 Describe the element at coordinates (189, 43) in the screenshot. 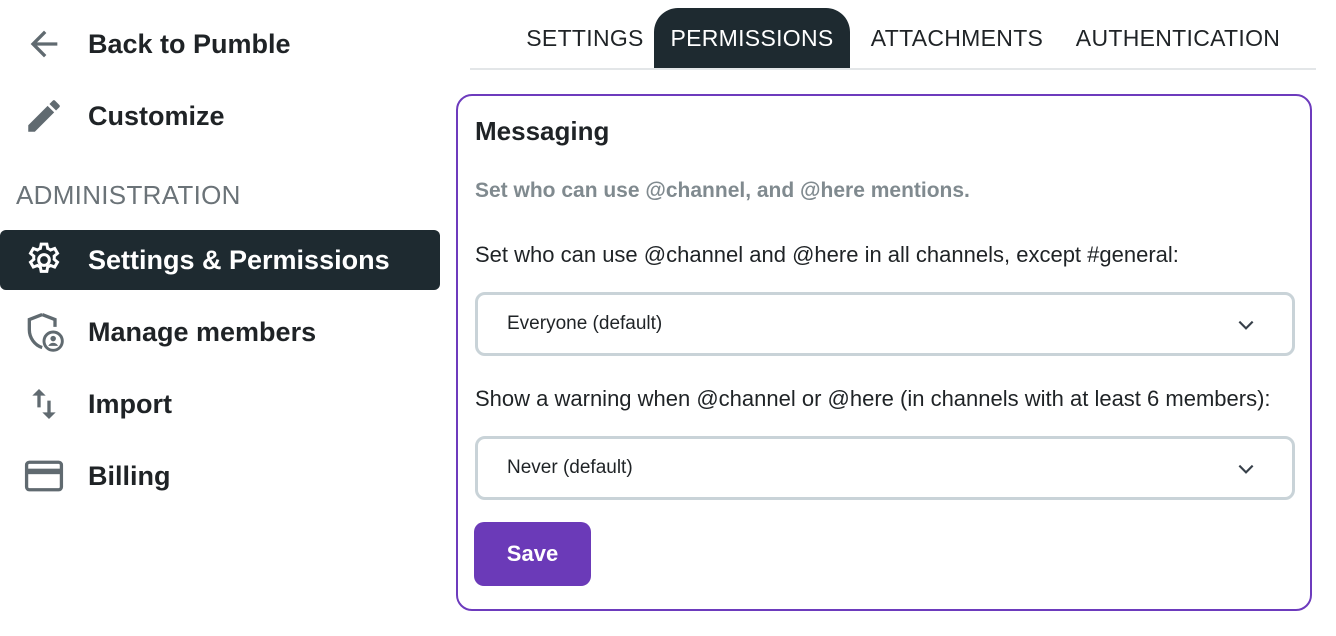

I see `back-to-pumble-label: Back to Pumble` at that location.